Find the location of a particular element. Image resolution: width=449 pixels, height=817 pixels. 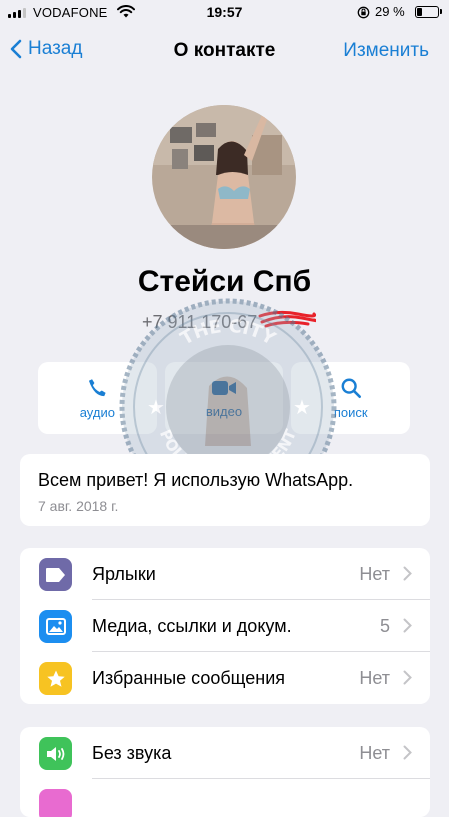

row-value: 5 is located at coordinates (384, 626).